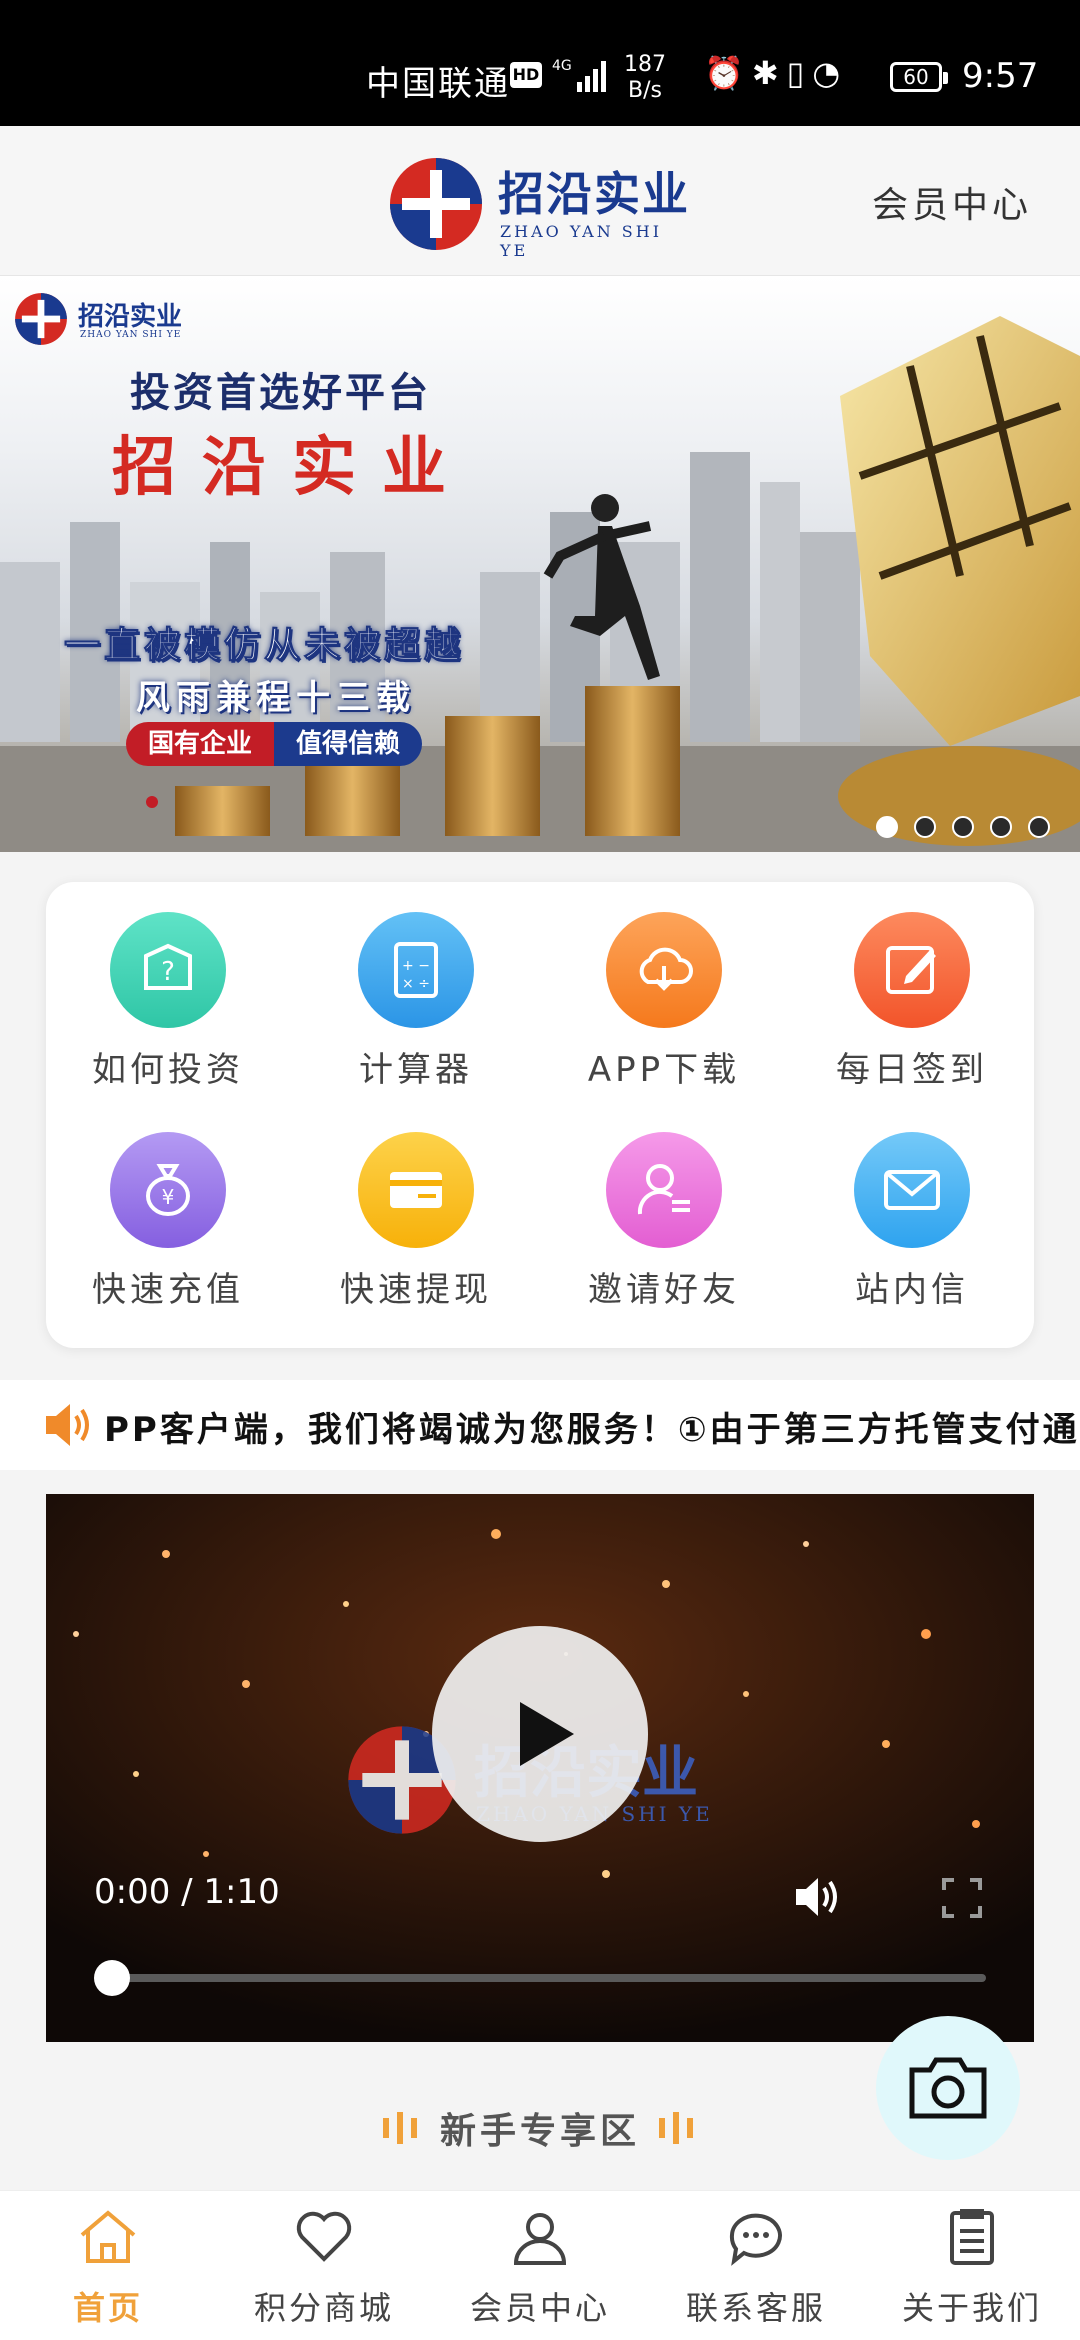 Image resolution: width=1080 pixels, height=2340 pixels. I want to click on quick-item-site-messages: 站内信, so click(912, 1206).